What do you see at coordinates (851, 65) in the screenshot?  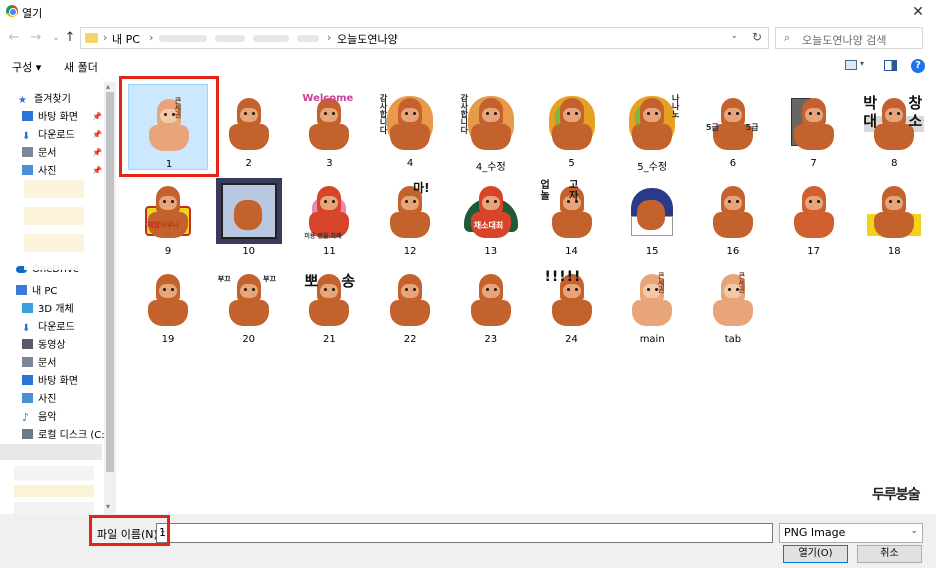 I see `view-options-icon` at bounding box center [851, 65].